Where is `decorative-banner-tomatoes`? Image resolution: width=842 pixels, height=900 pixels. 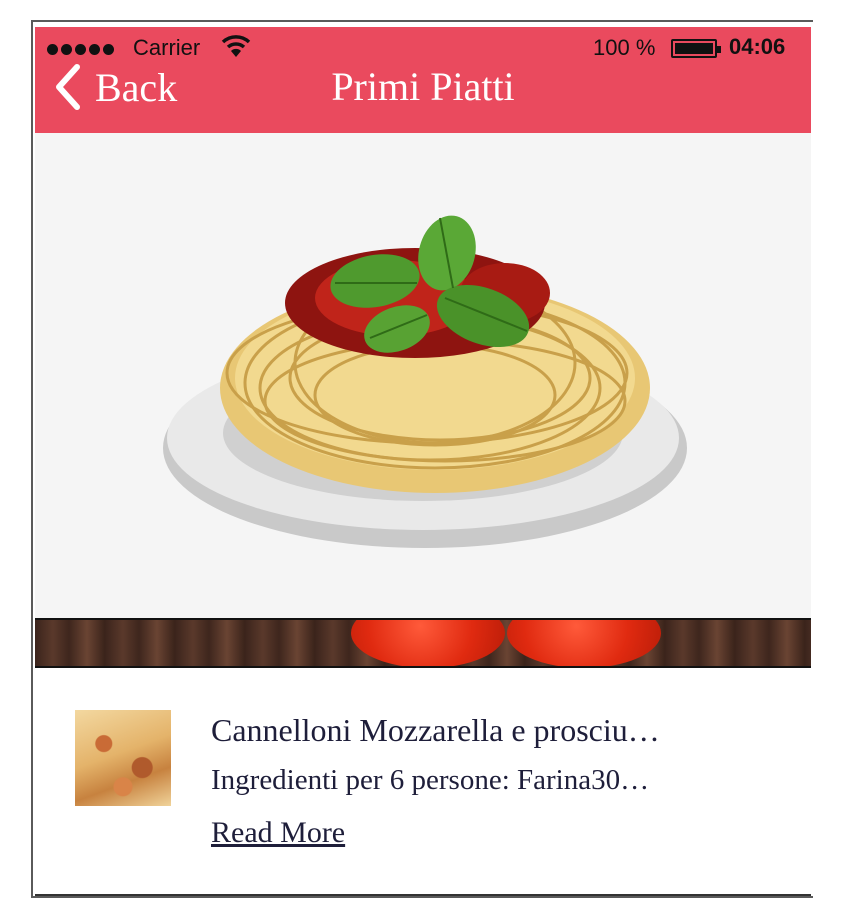 decorative-banner-tomatoes is located at coordinates (423, 643).